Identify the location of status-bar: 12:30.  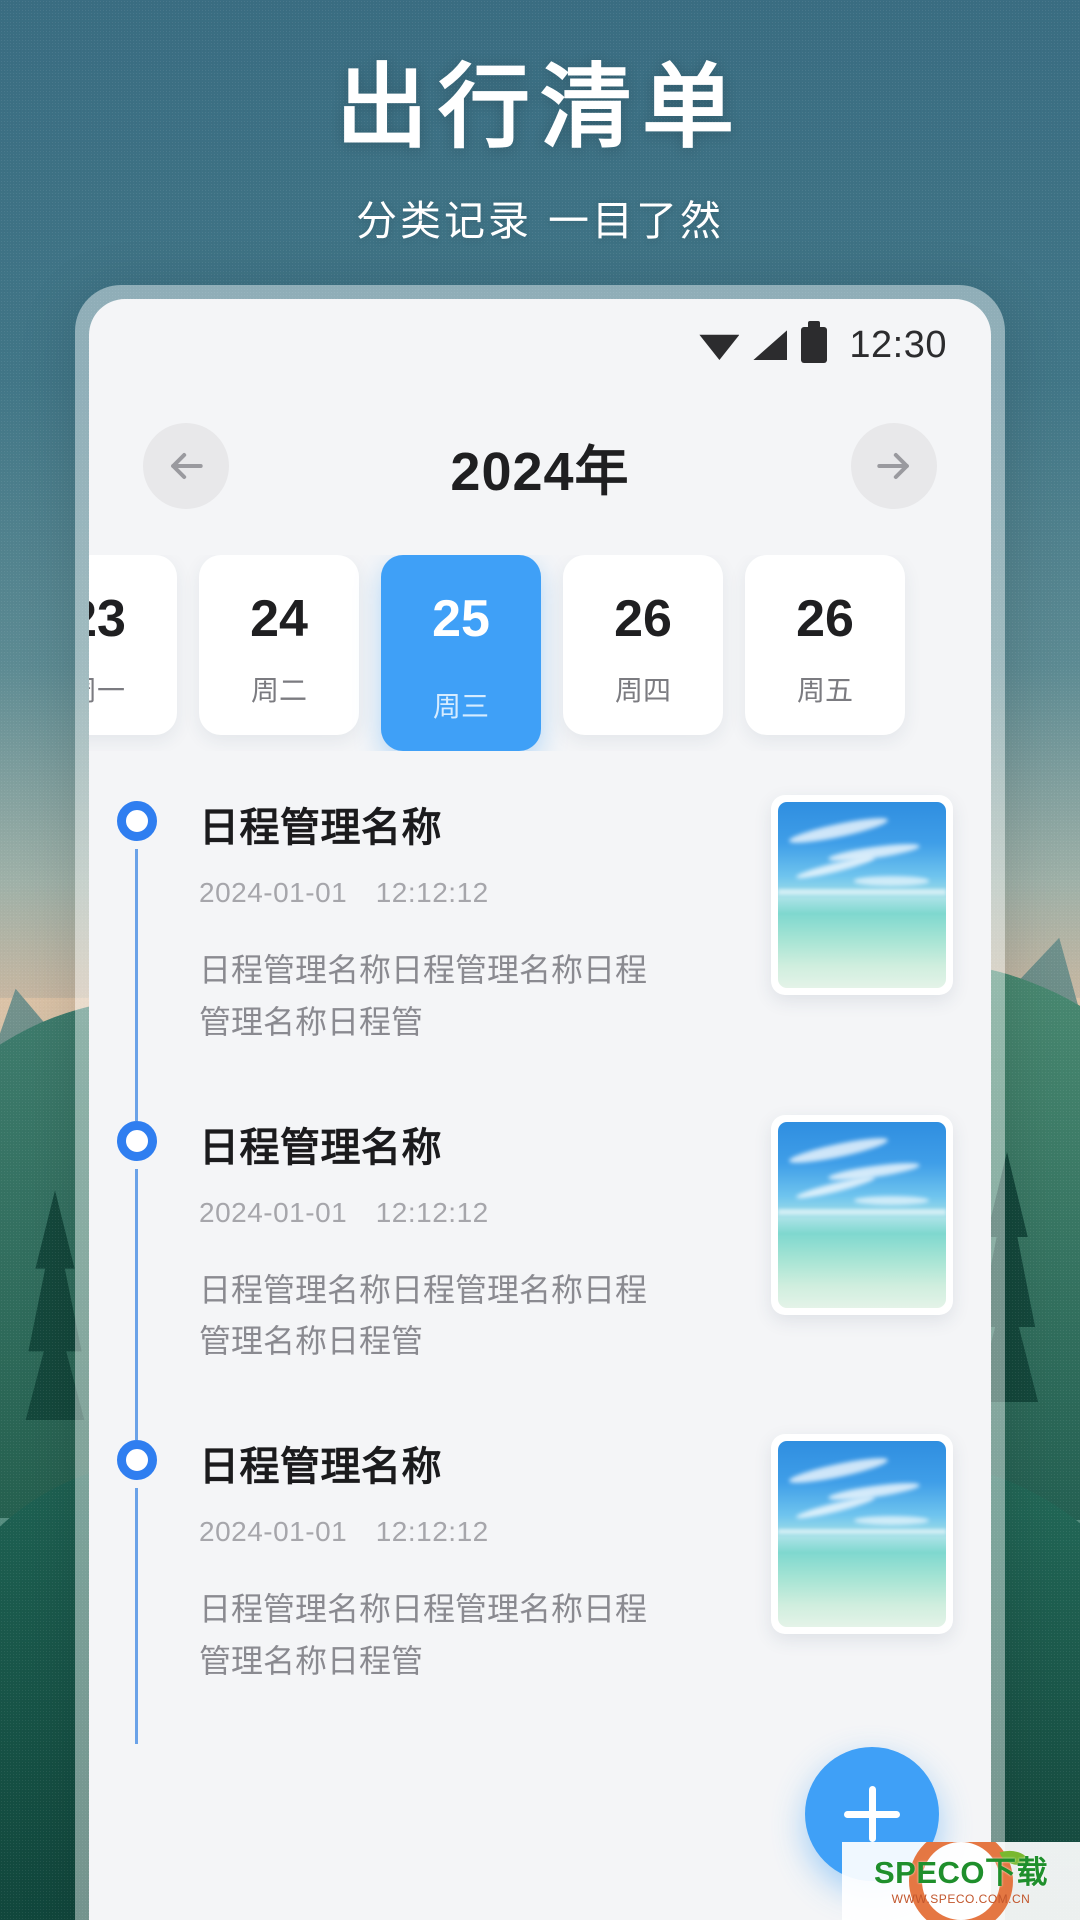
(540, 345).